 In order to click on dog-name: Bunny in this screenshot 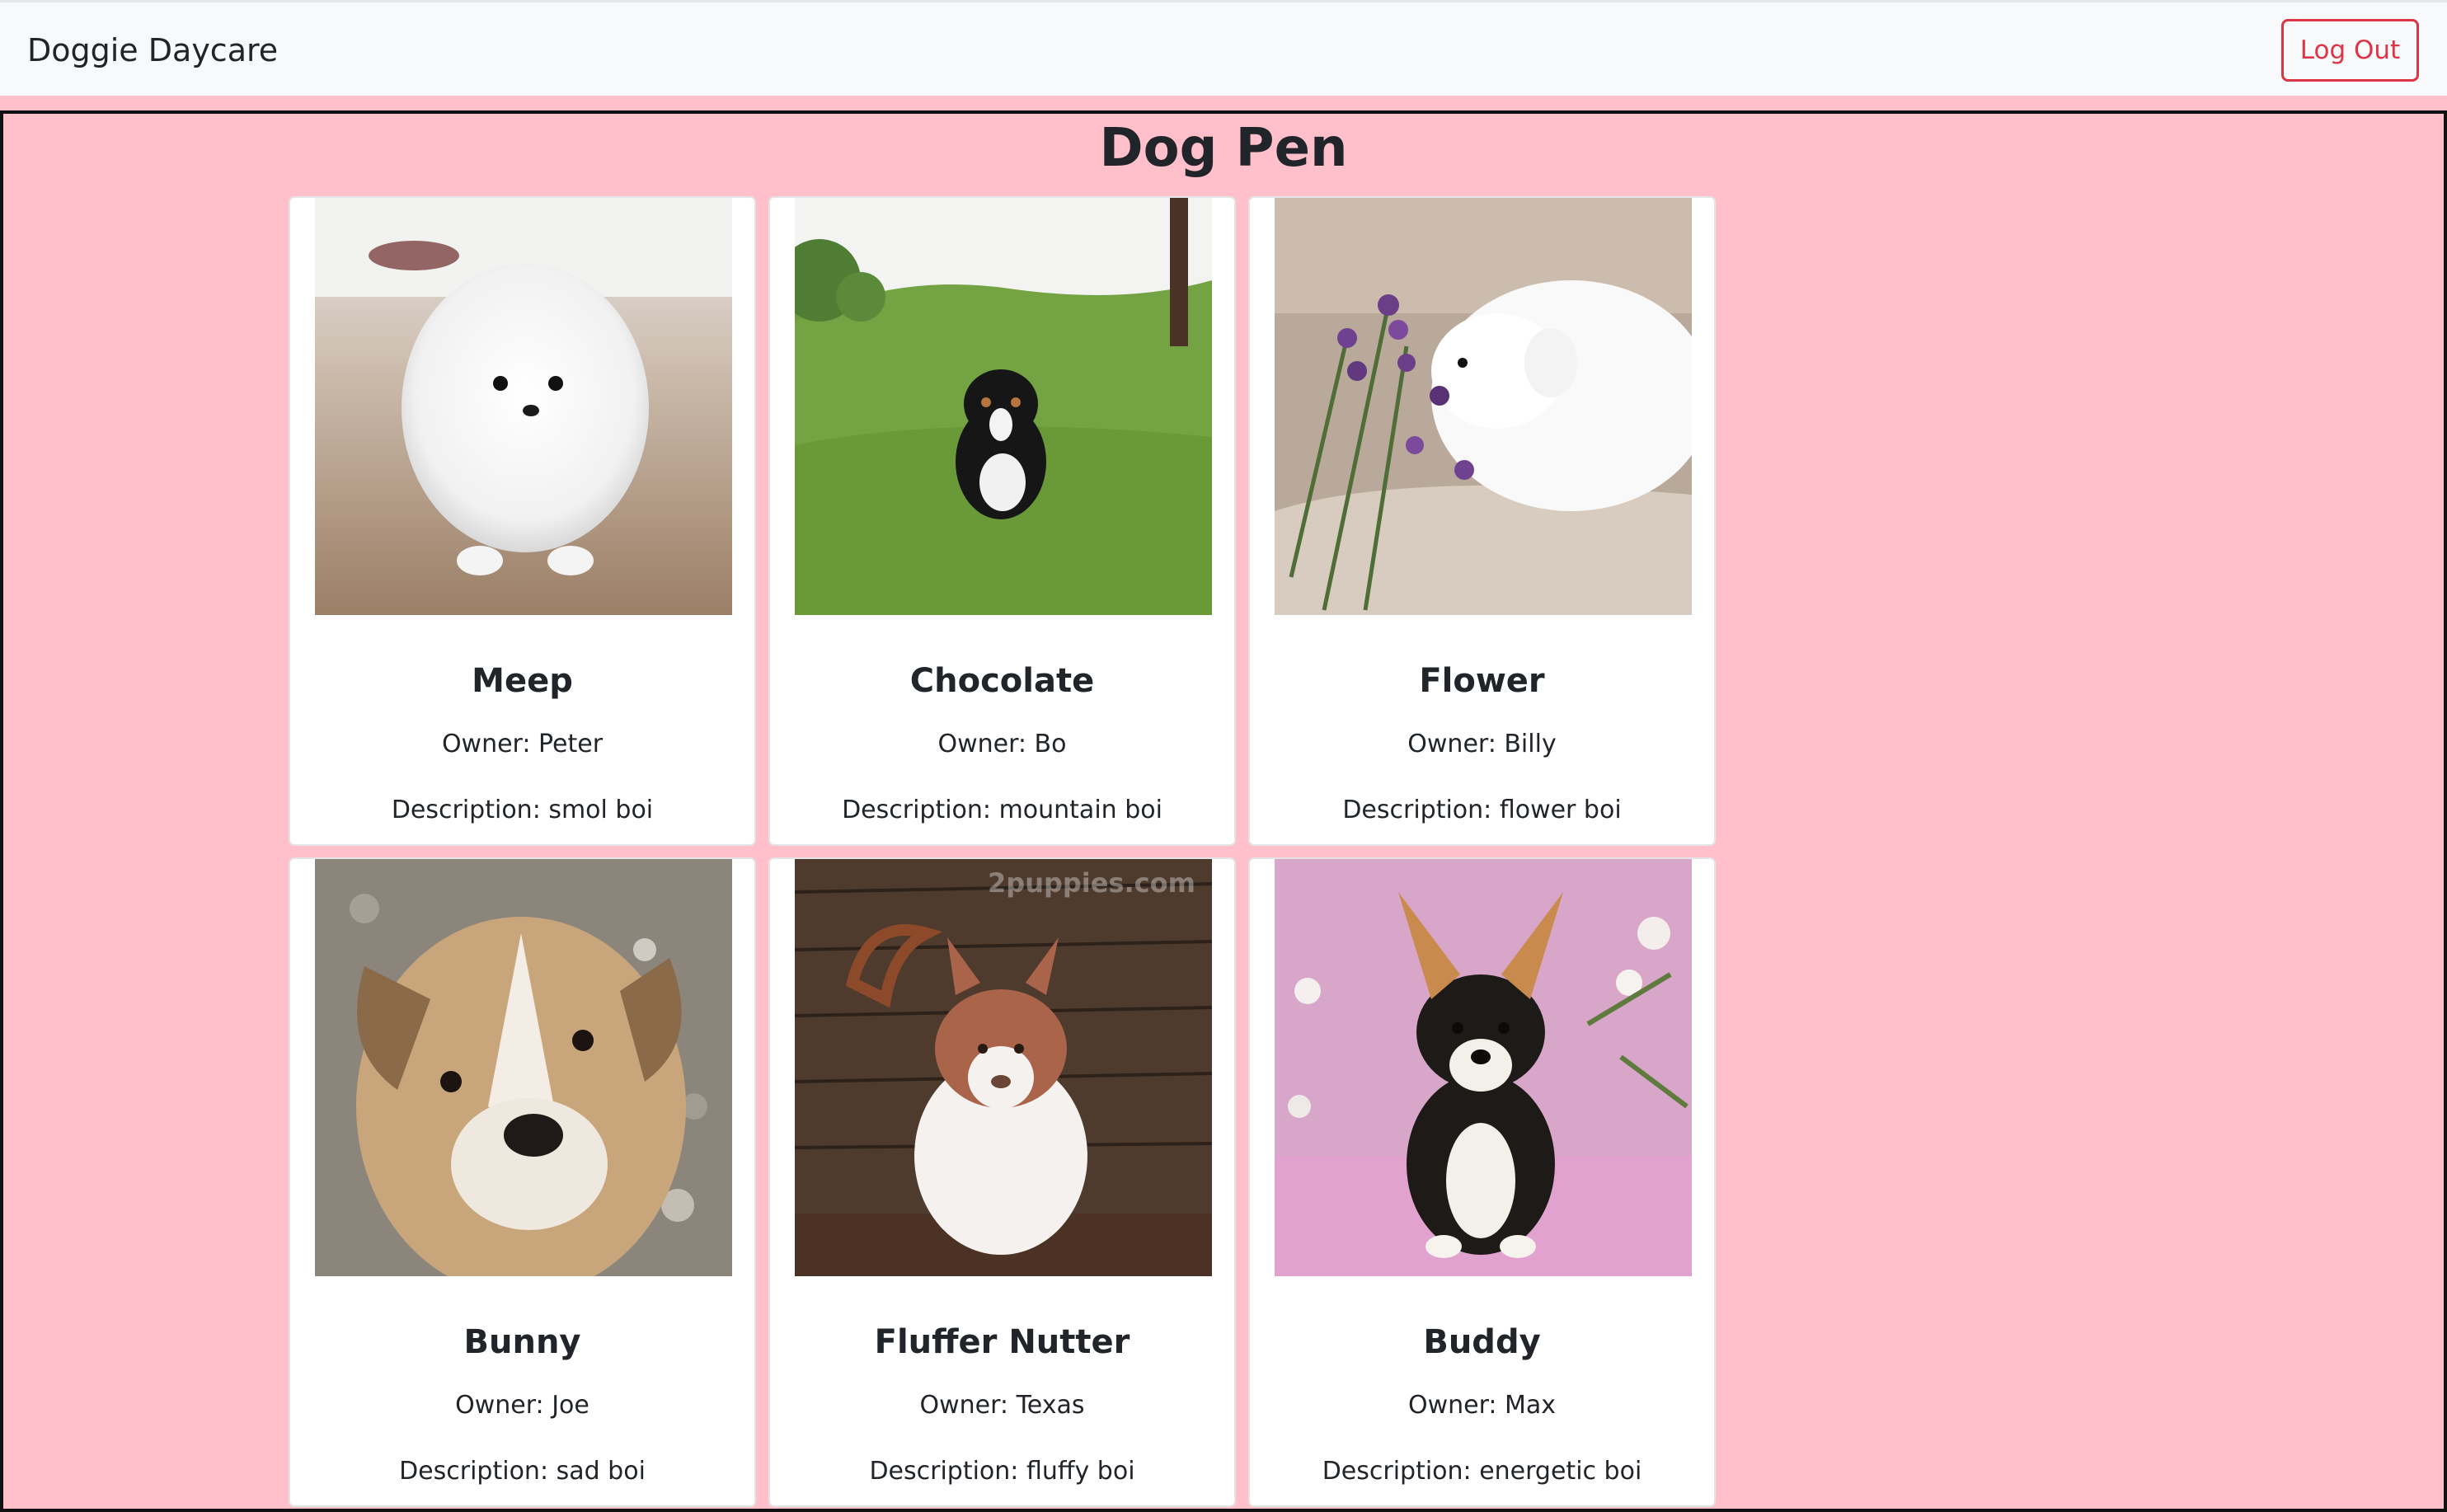, I will do `click(522, 1342)`.